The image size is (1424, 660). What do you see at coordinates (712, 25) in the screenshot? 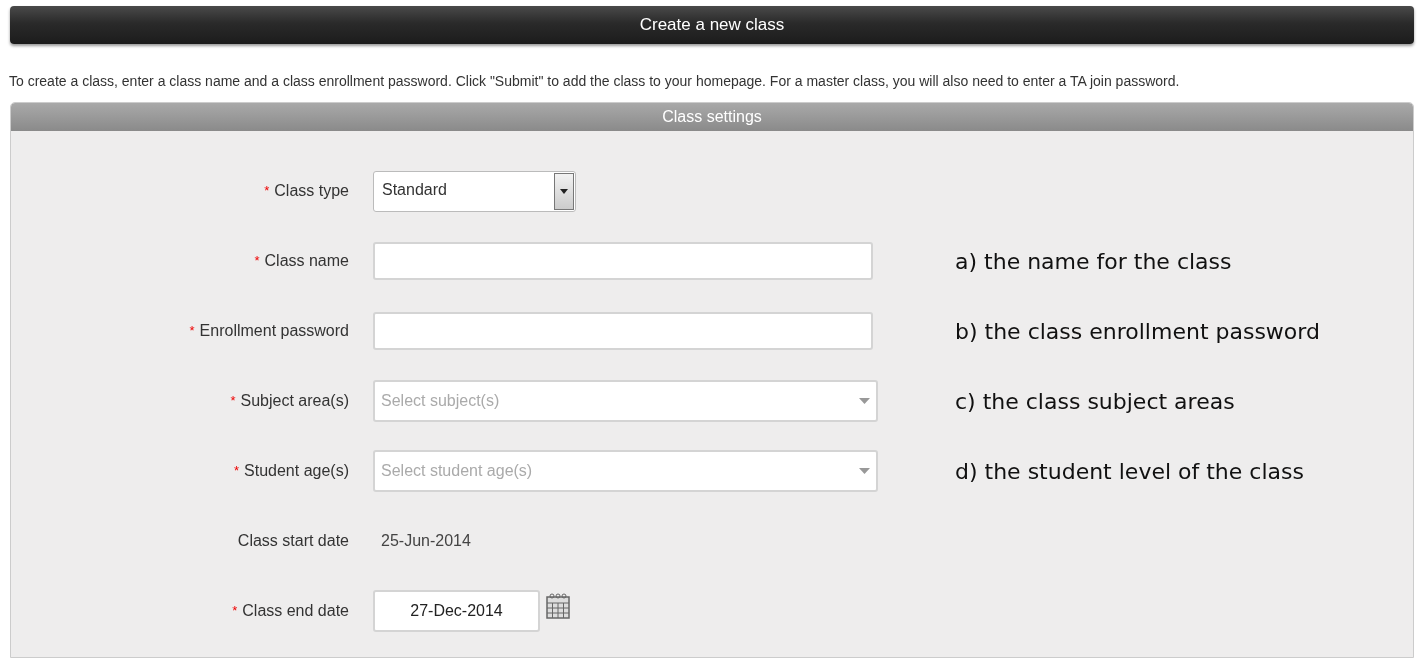
I see `page-title: Create a new class` at bounding box center [712, 25].